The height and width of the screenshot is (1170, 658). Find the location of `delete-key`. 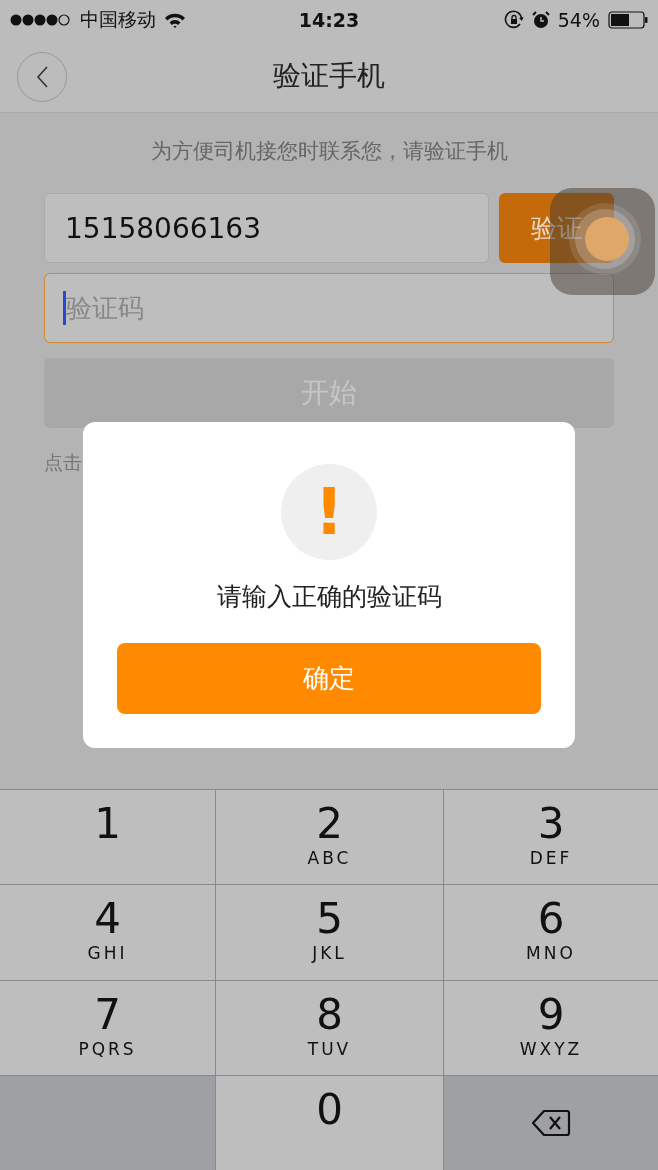

delete-key is located at coordinates (551, 1122).